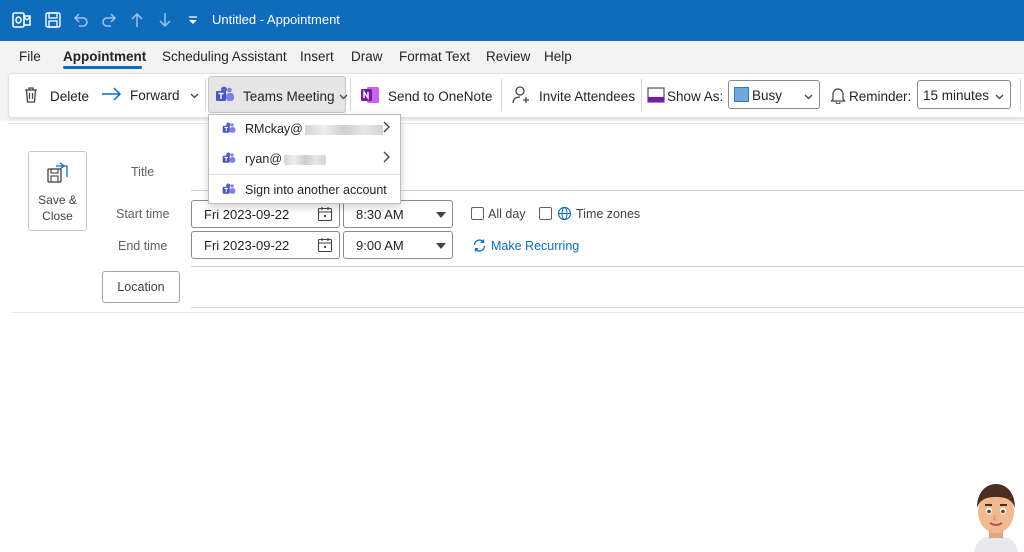 This screenshot has width=1024, height=552. What do you see at coordinates (440, 96) in the screenshot?
I see `send-to-onenote-label: Send to OneNote` at bounding box center [440, 96].